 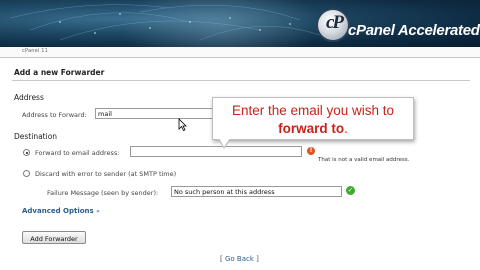 I want to click on callout-tail, so click(x=224, y=142).